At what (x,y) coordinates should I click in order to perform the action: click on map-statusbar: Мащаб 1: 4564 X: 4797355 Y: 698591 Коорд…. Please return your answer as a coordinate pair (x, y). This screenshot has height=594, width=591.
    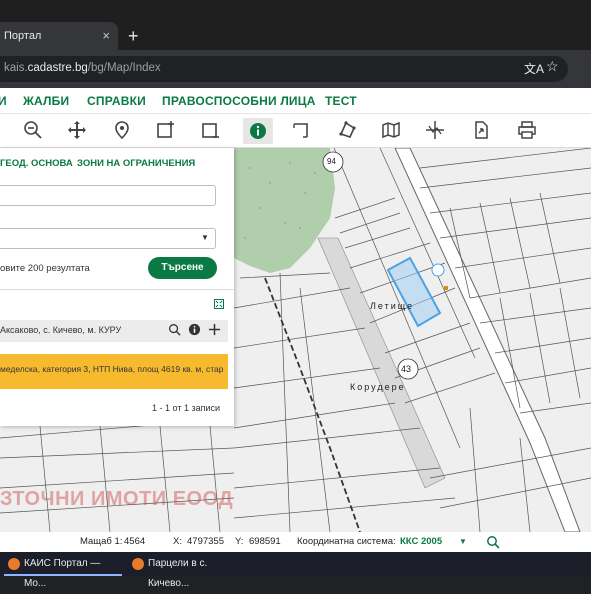
    Looking at the image, I should click on (295, 542).